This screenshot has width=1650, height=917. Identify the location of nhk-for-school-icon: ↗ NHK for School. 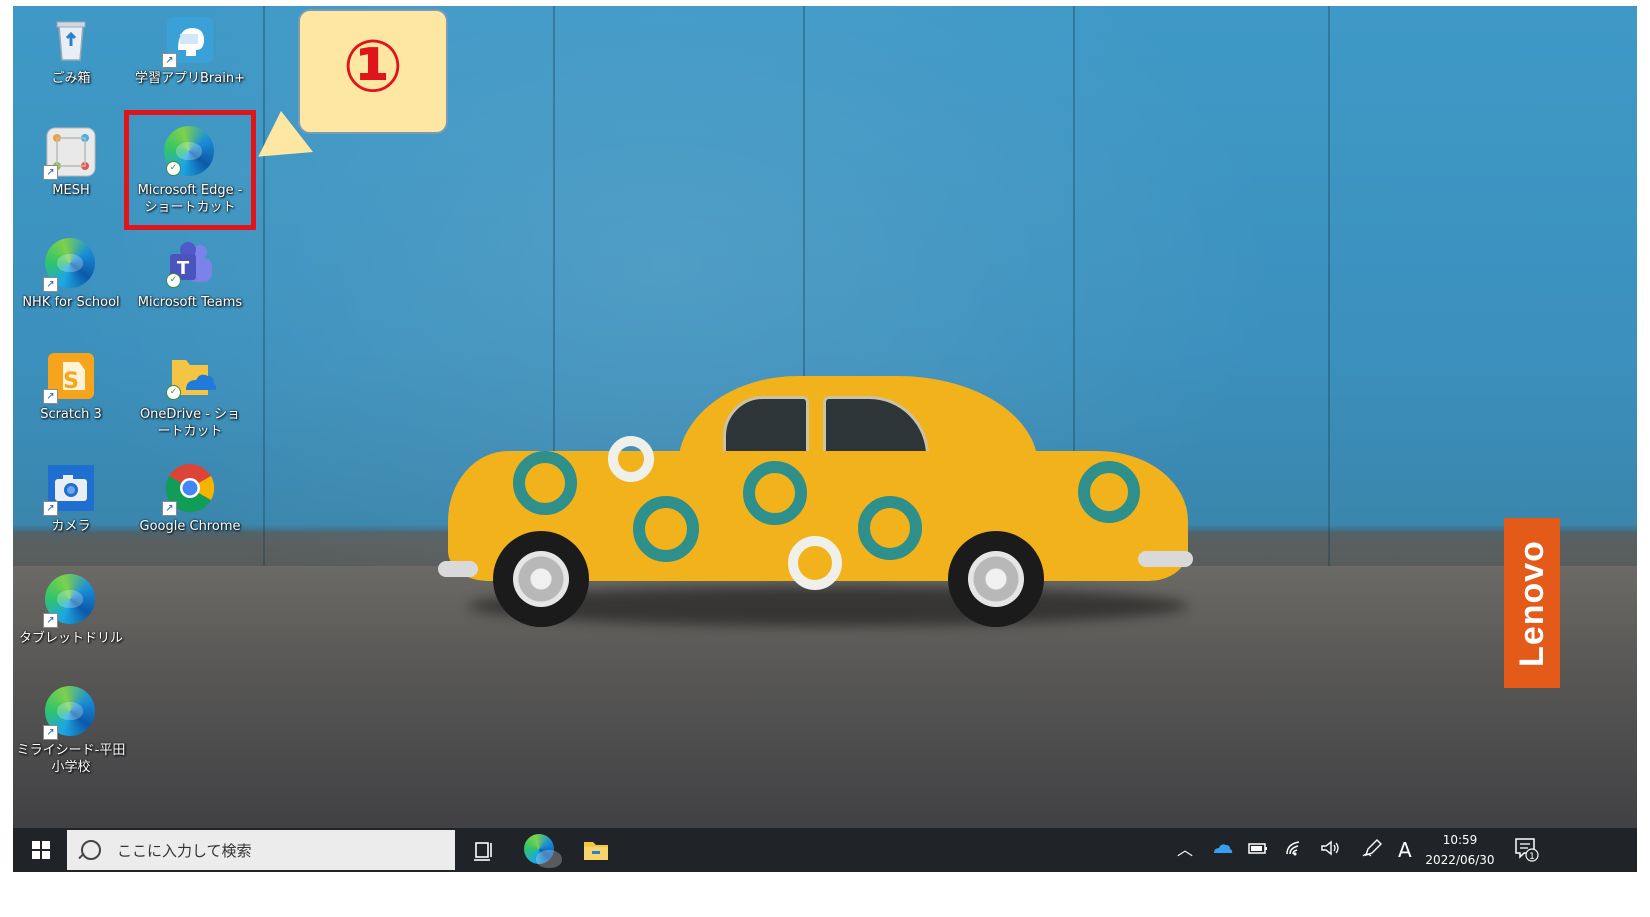
(71, 274).